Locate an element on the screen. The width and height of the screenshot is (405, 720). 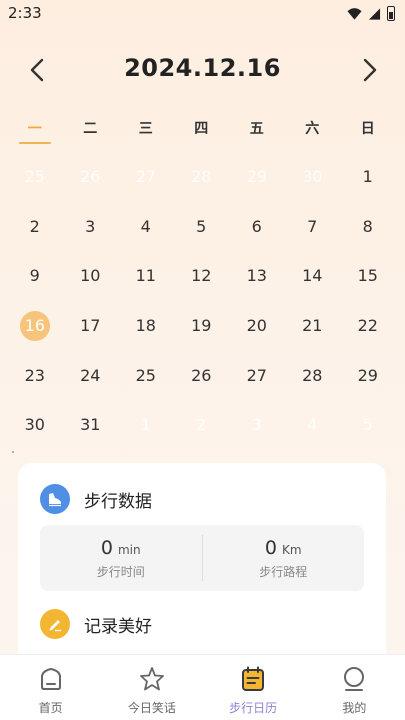
calendar-day: 10 is located at coordinates (91, 276).